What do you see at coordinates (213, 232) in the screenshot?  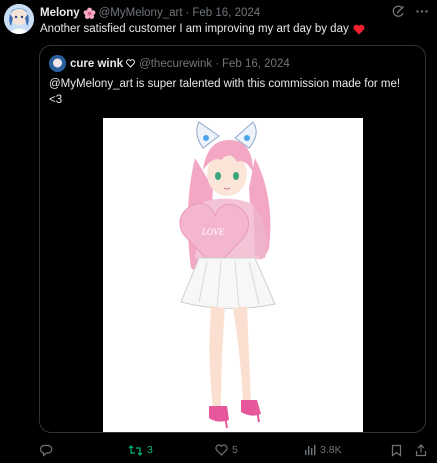 I see `pillow-label: LOVE` at bounding box center [213, 232].